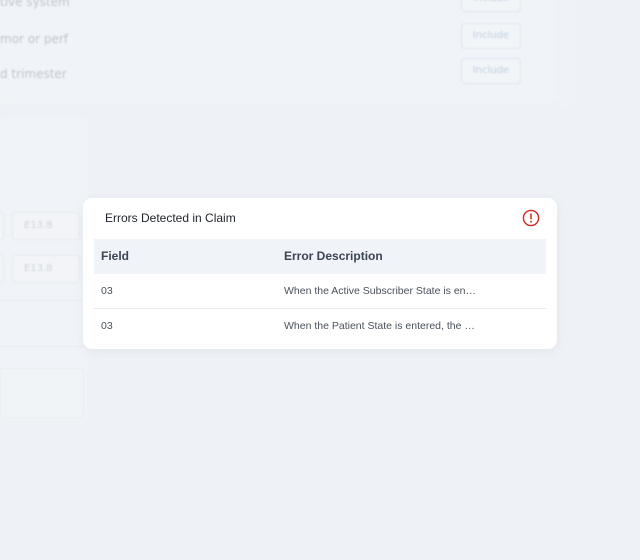 Image resolution: width=640 pixels, height=560 pixels. What do you see at coordinates (35, 4) in the screenshot?
I see `background-row-text: tive system` at bounding box center [35, 4].